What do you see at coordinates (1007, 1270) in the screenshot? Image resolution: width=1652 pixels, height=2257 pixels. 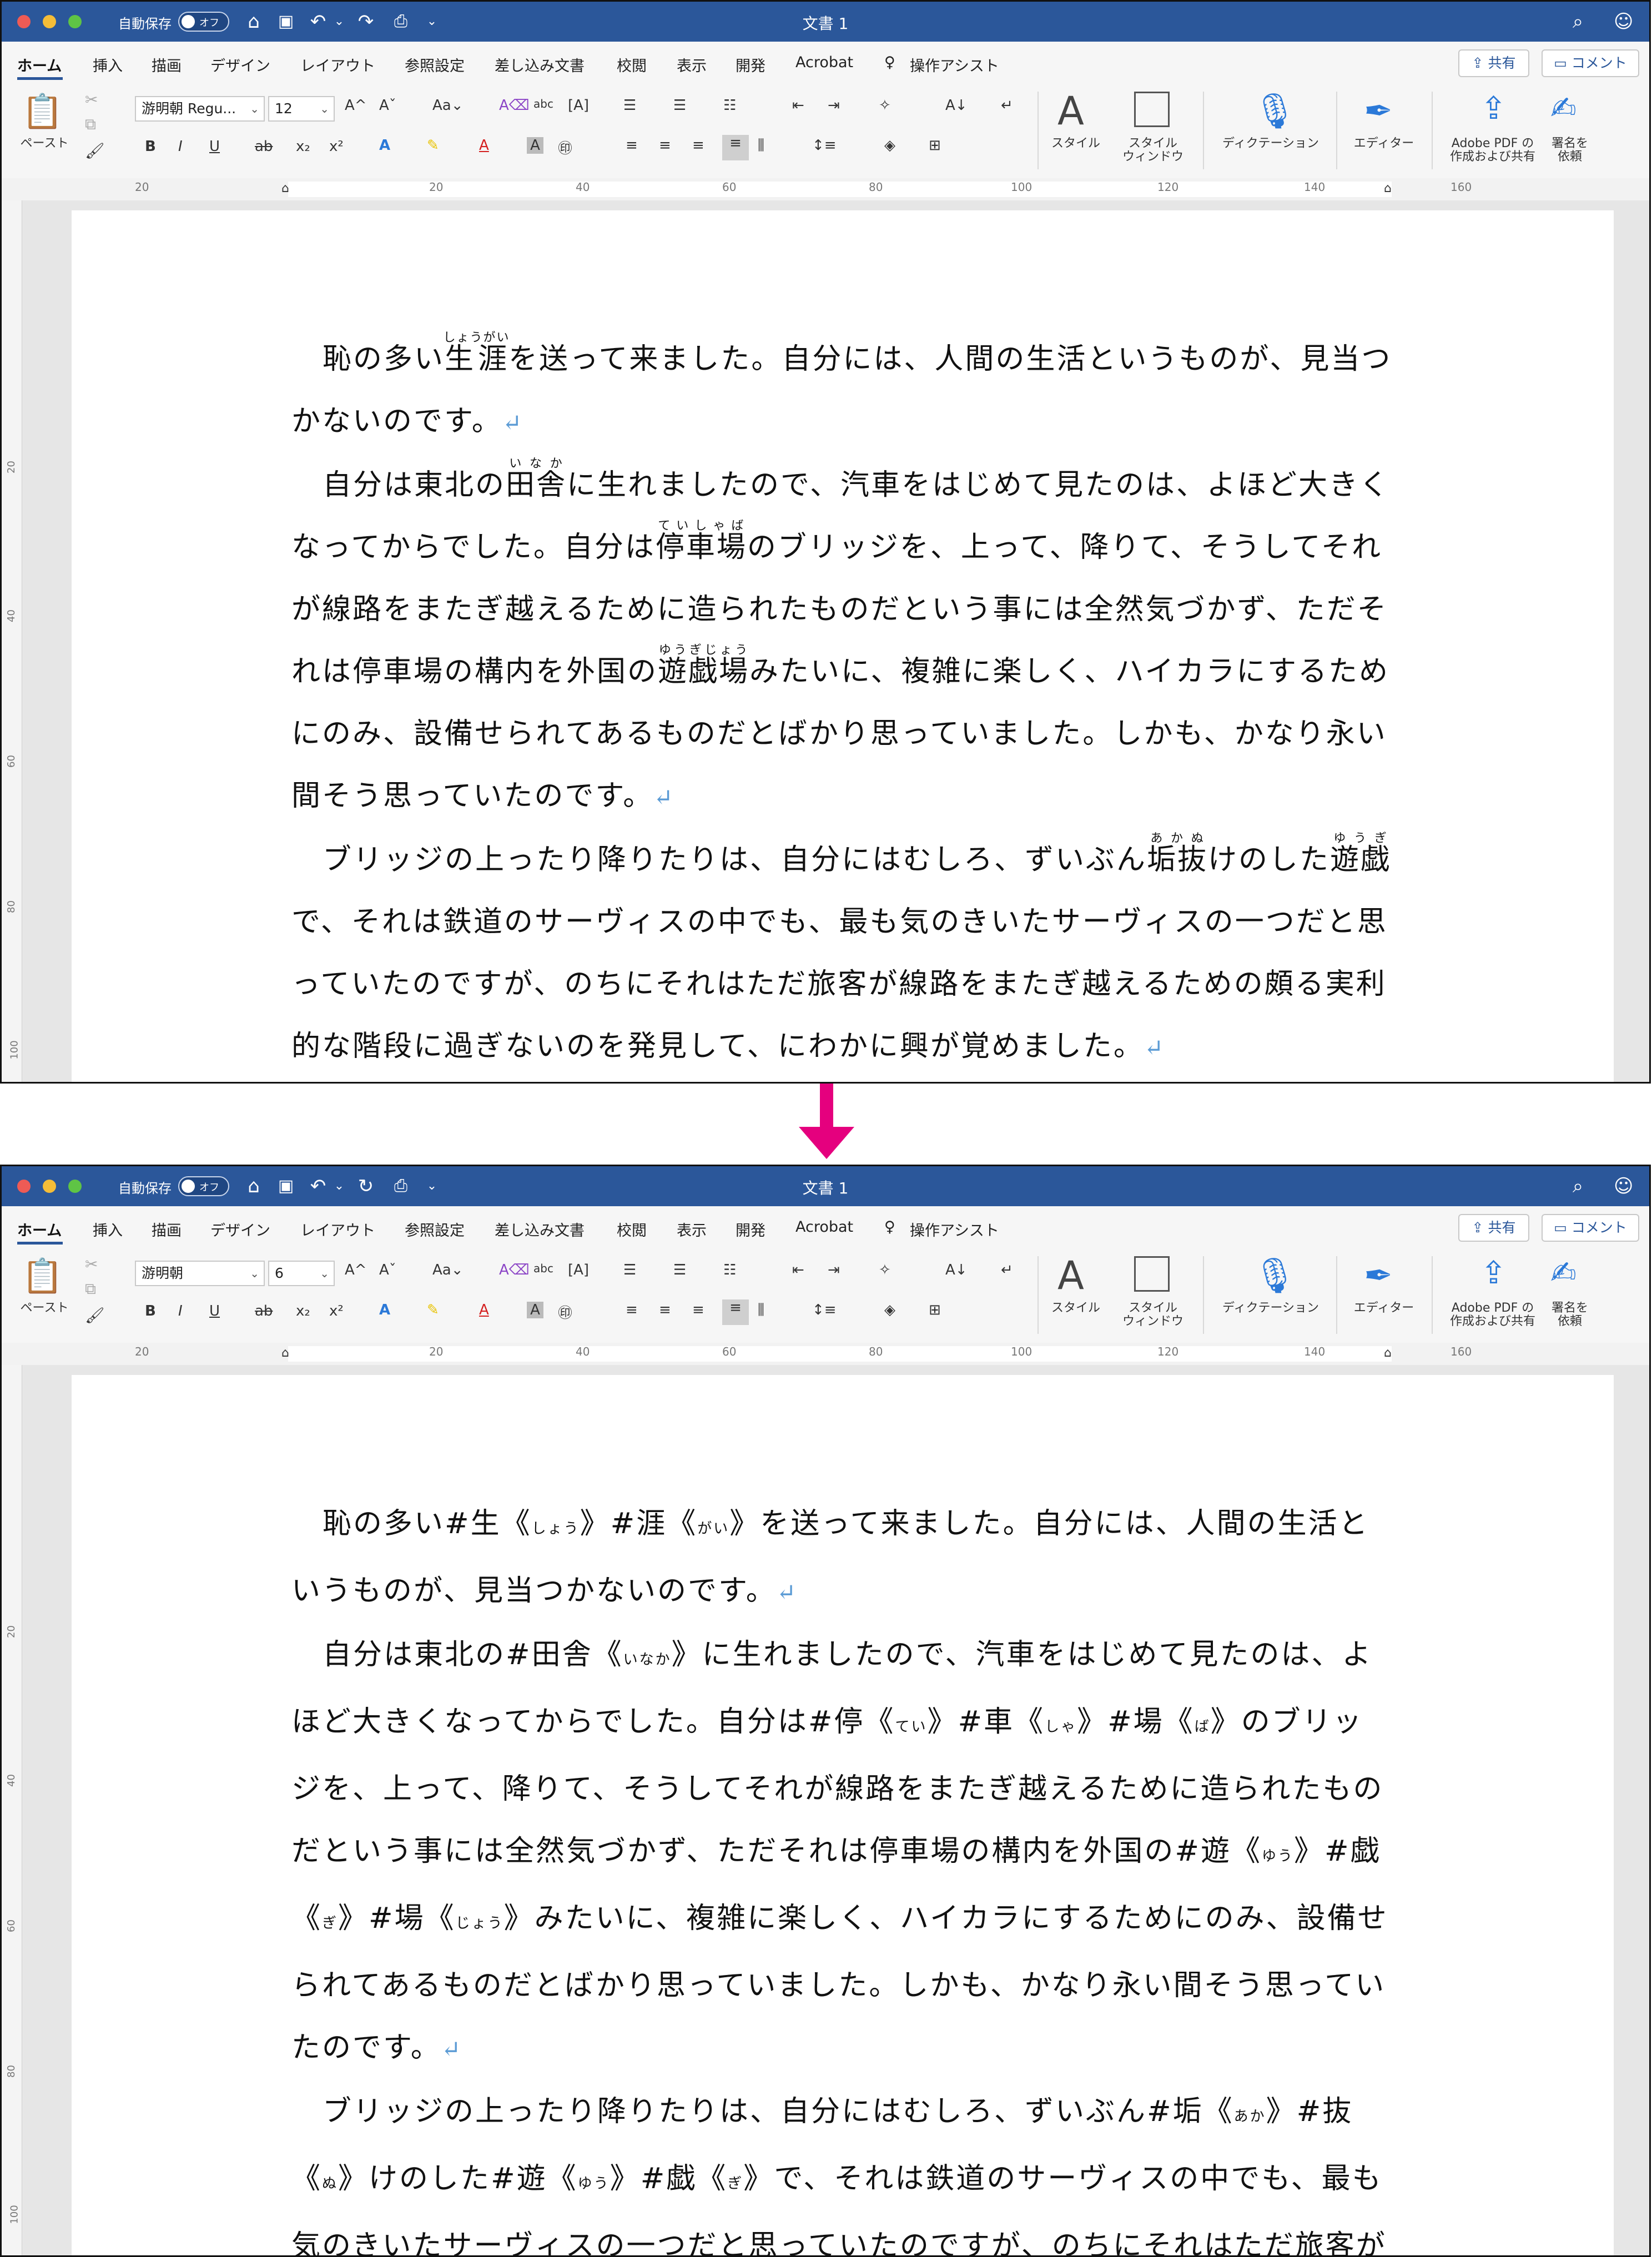 I see `show-marks-icon: ↵` at bounding box center [1007, 1270].